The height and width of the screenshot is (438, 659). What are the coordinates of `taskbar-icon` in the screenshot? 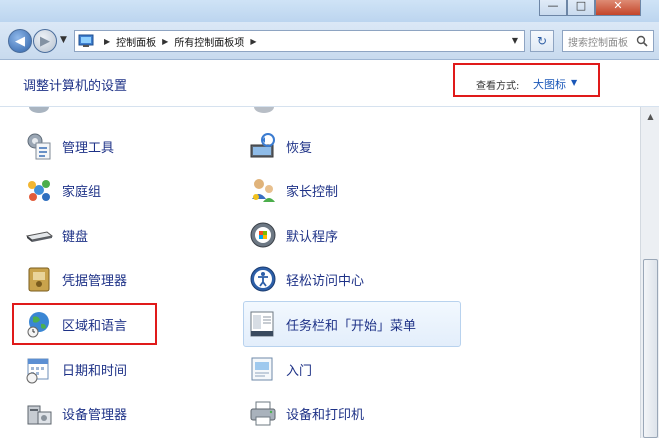 It's located at (262, 324).